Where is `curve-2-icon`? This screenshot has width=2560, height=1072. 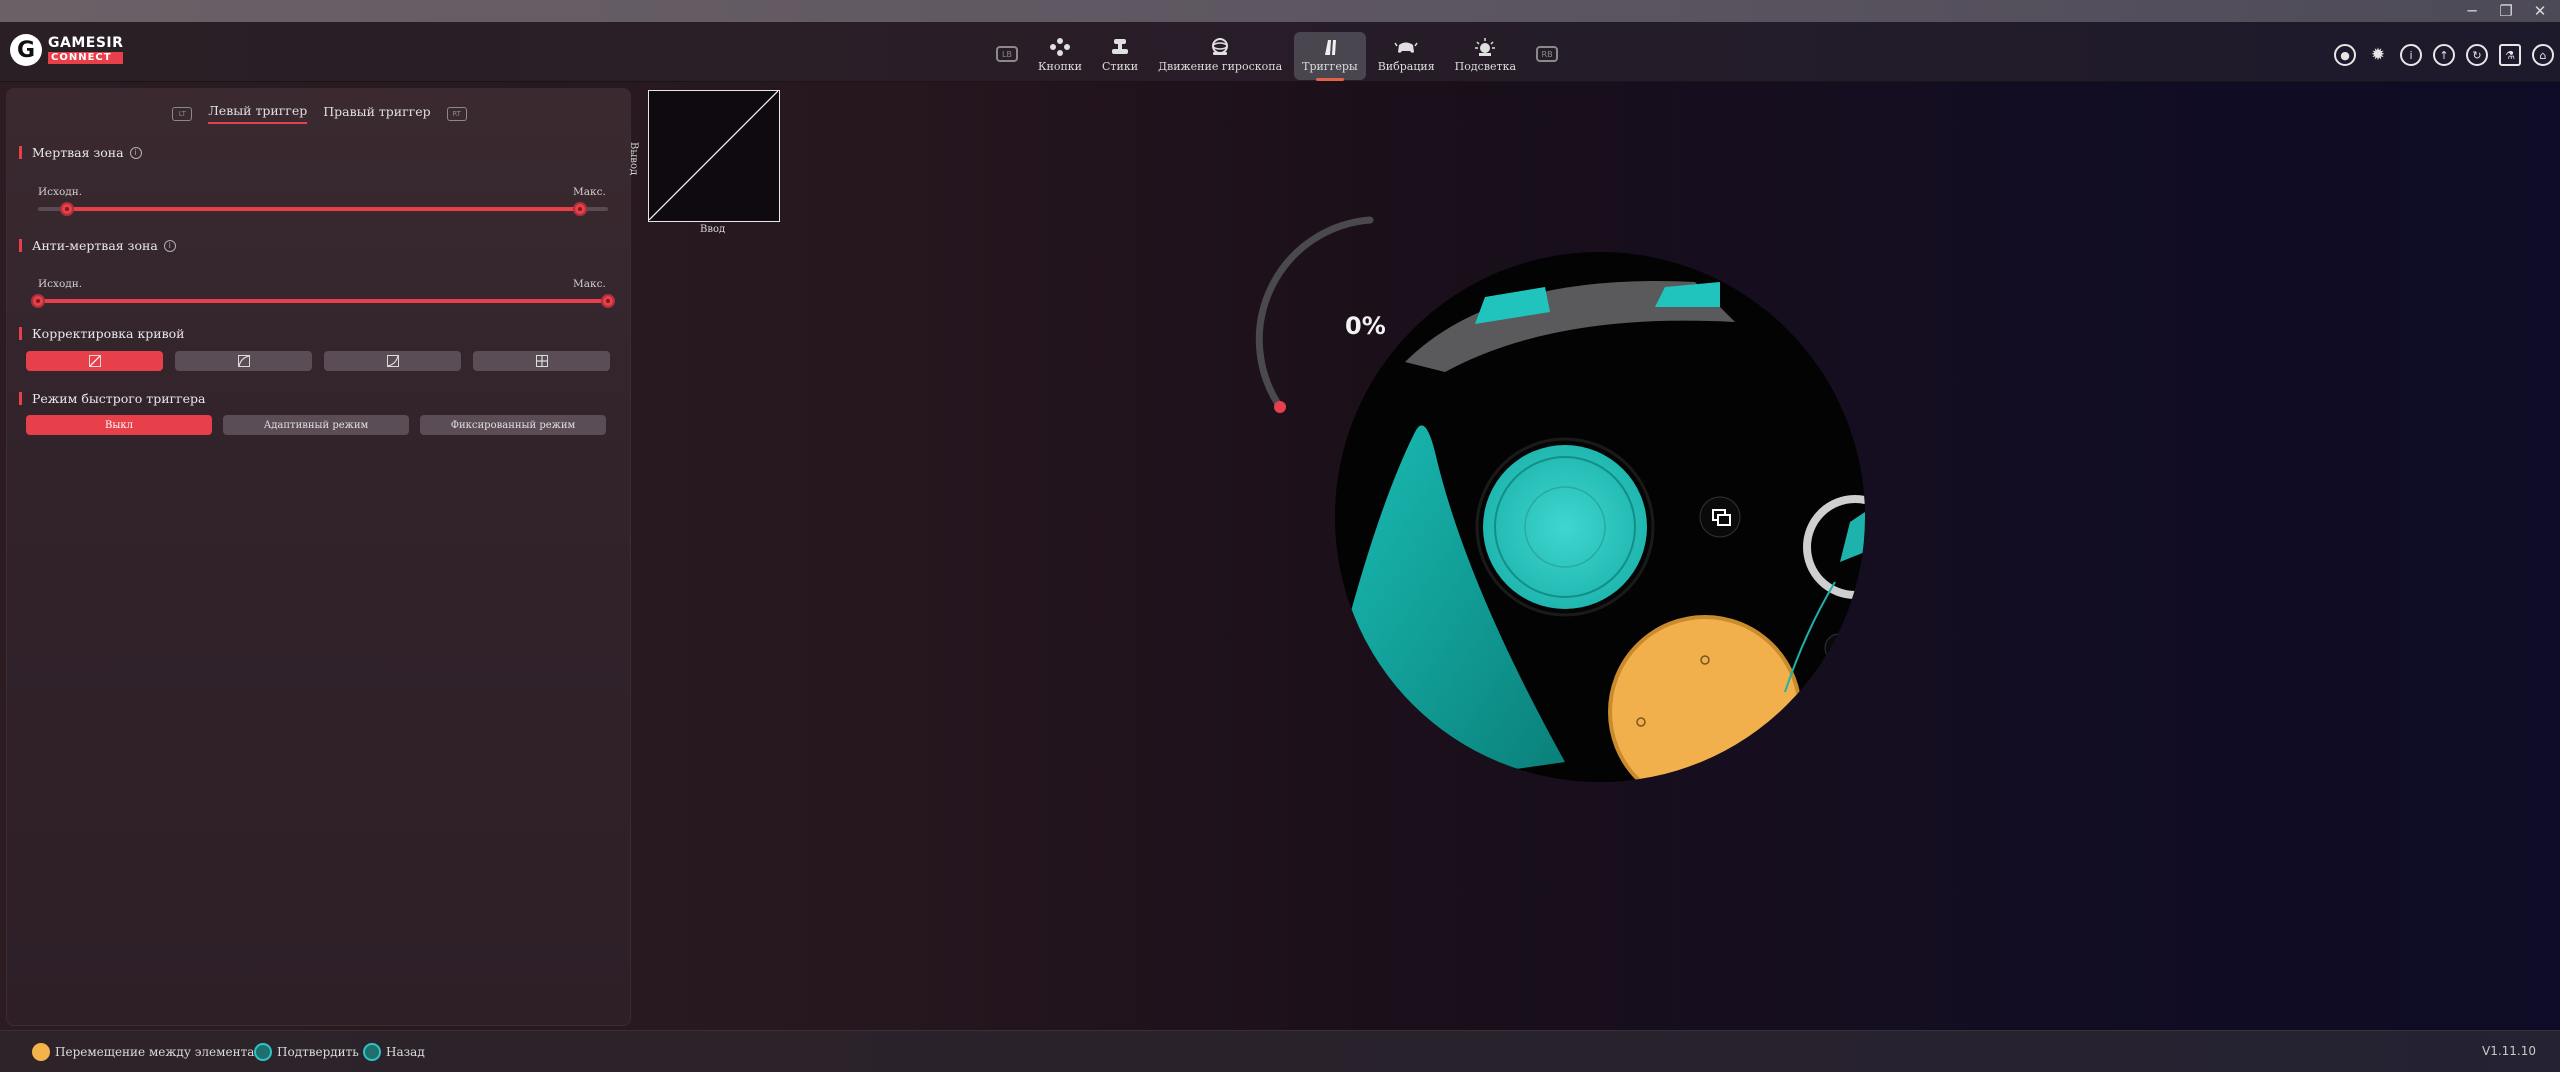 curve-2-icon is located at coordinates (243, 361).